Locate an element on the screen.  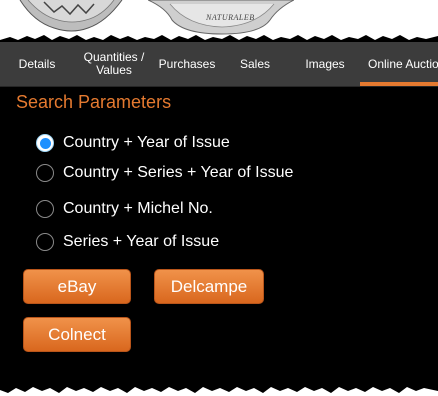
delcampe-button: Delcampe is located at coordinates (209, 286).